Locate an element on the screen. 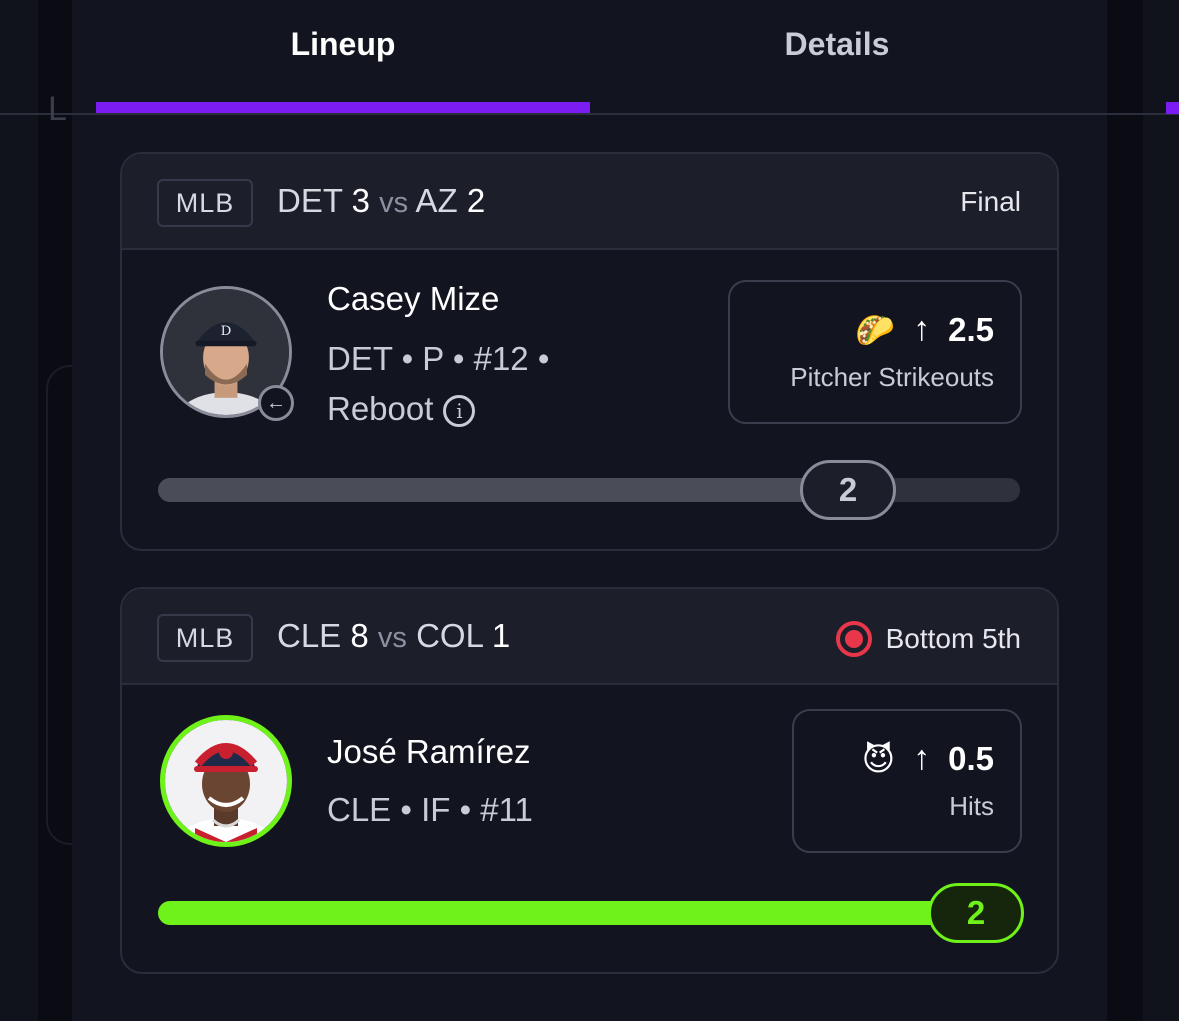 This screenshot has width=1179, height=1021. right-adjacent-panel is located at coordinates (1161, 510).